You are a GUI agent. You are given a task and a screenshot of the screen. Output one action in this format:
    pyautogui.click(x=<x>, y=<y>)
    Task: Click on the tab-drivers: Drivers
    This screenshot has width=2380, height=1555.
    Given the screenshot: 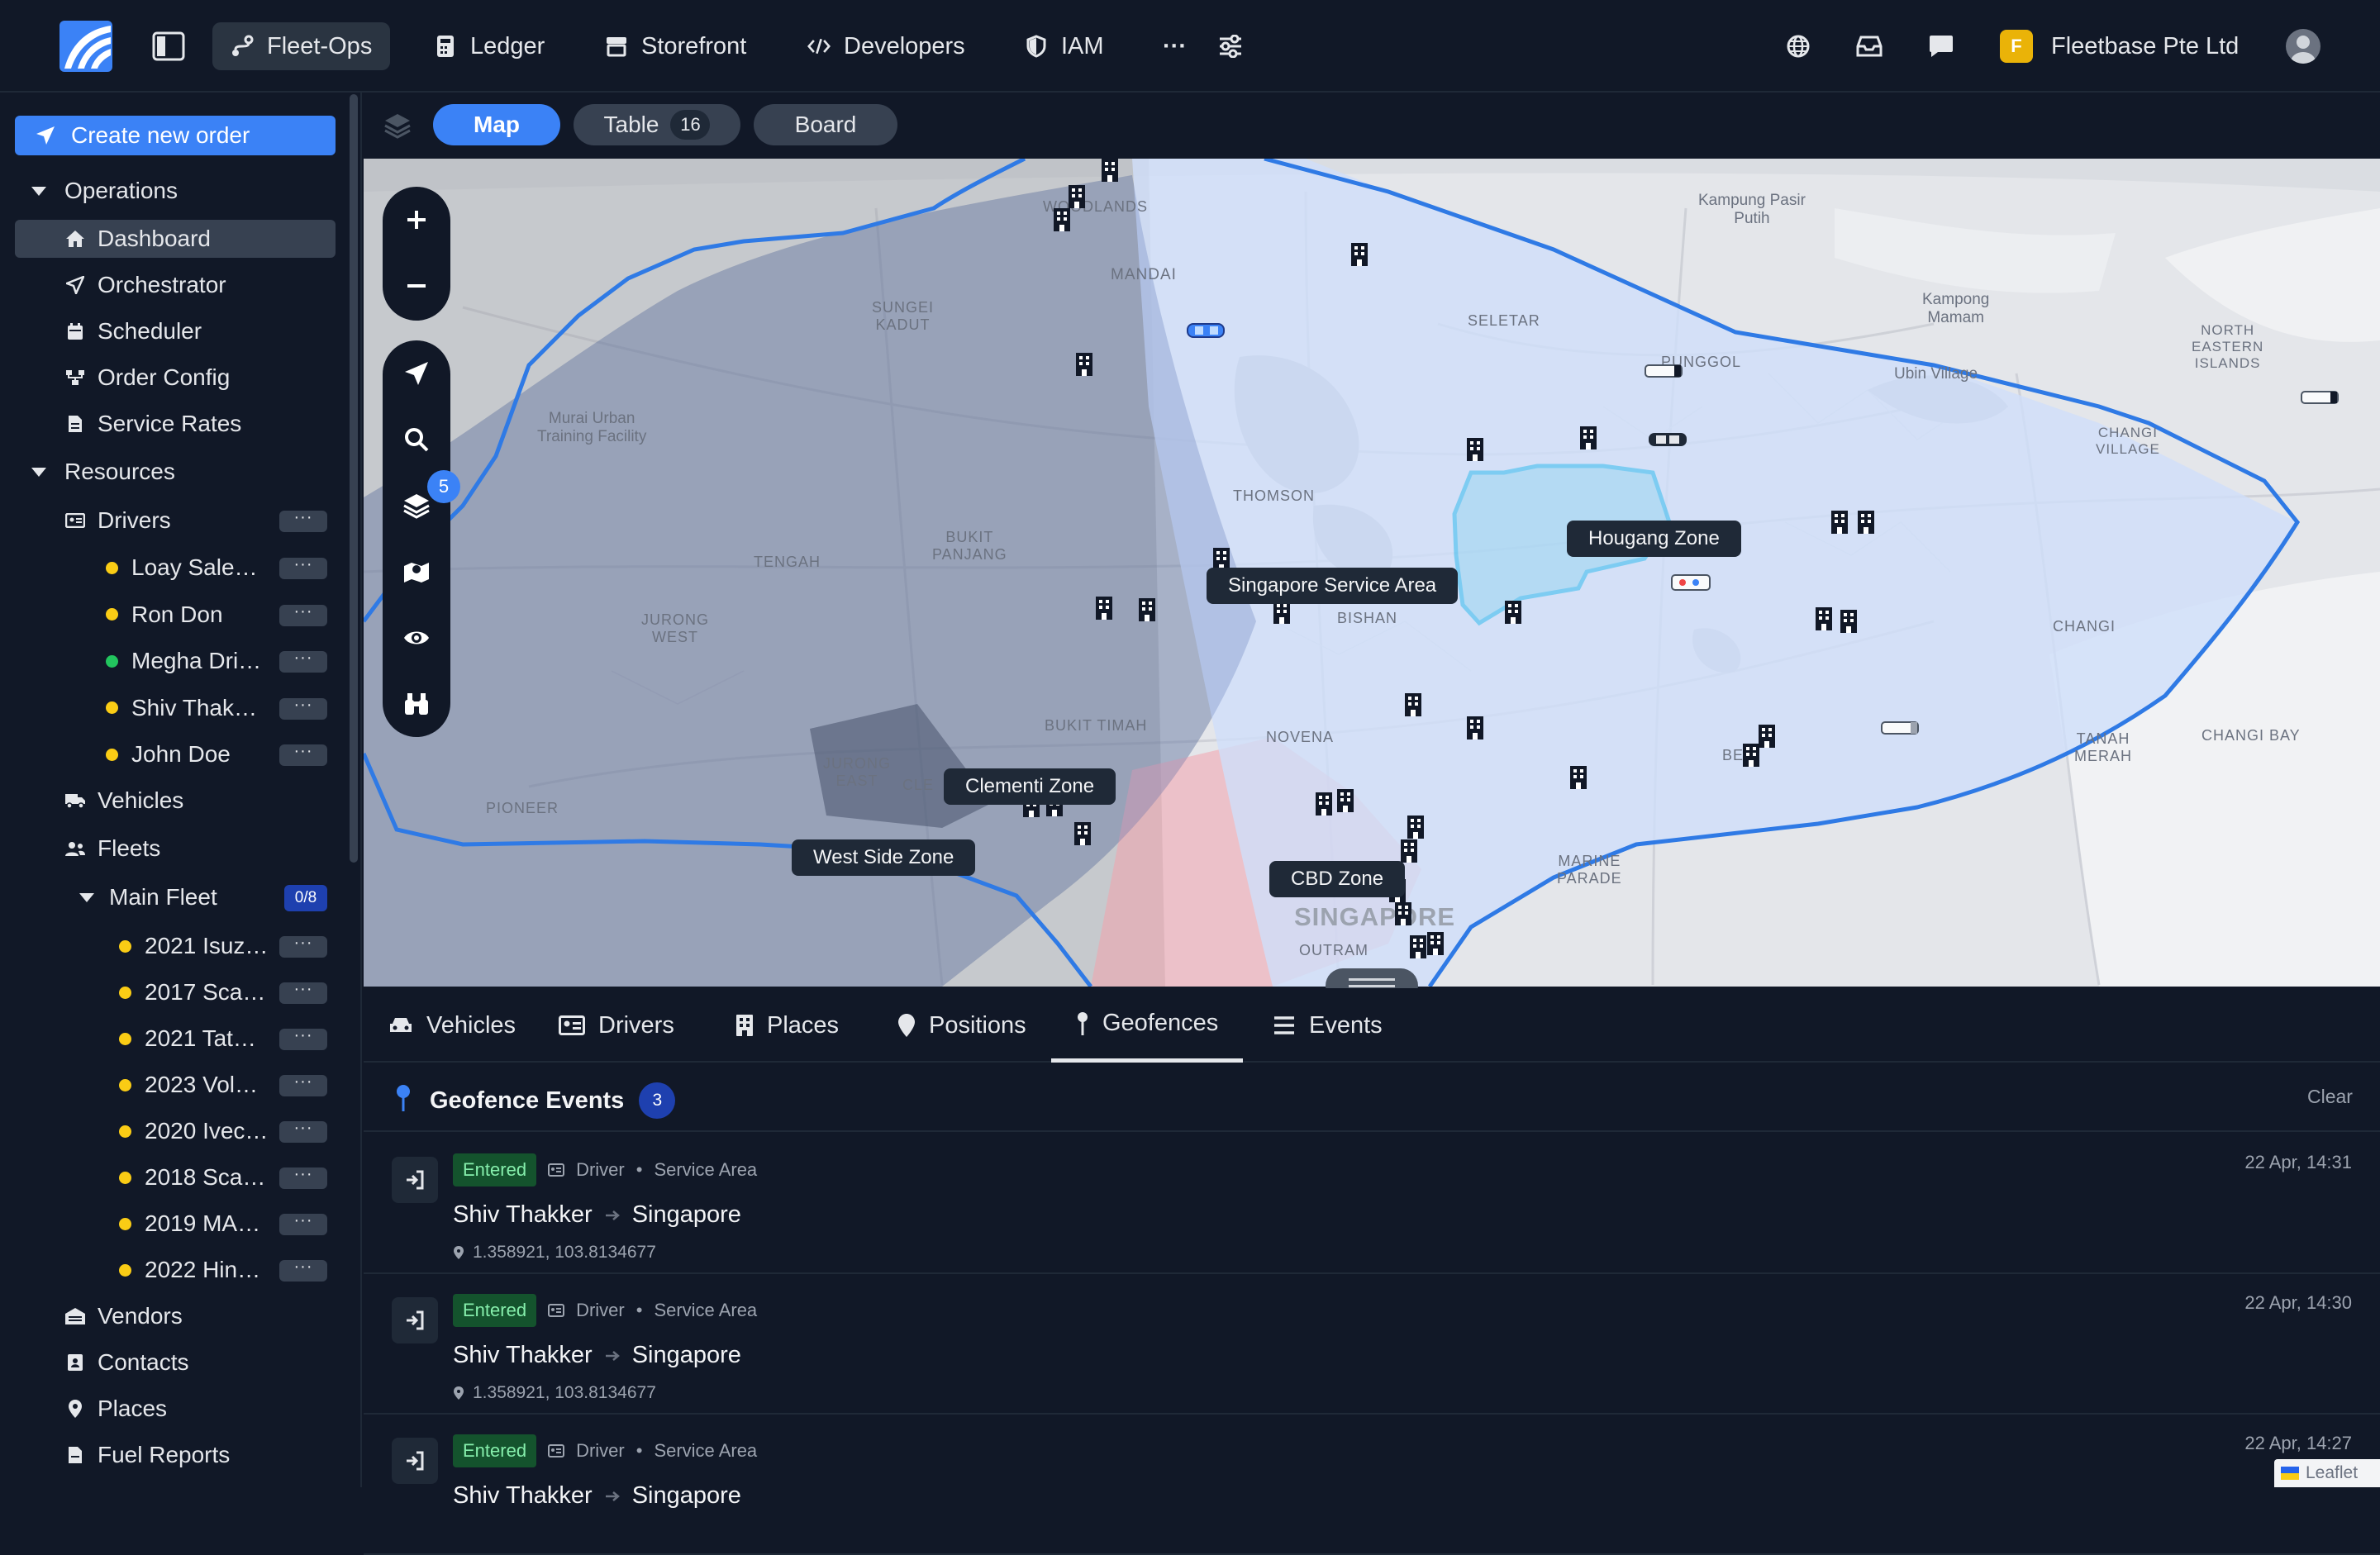 What is the action you would take?
    pyautogui.click(x=616, y=1025)
    